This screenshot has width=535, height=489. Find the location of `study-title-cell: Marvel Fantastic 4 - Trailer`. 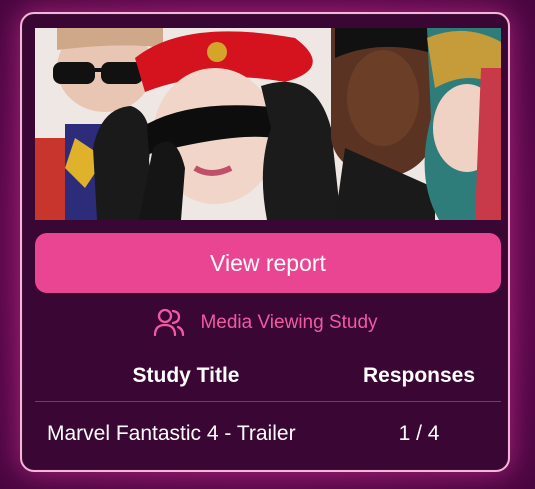

study-title-cell: Marvel Fantastic 4 - Trailer is located at coordinates (171, 433).